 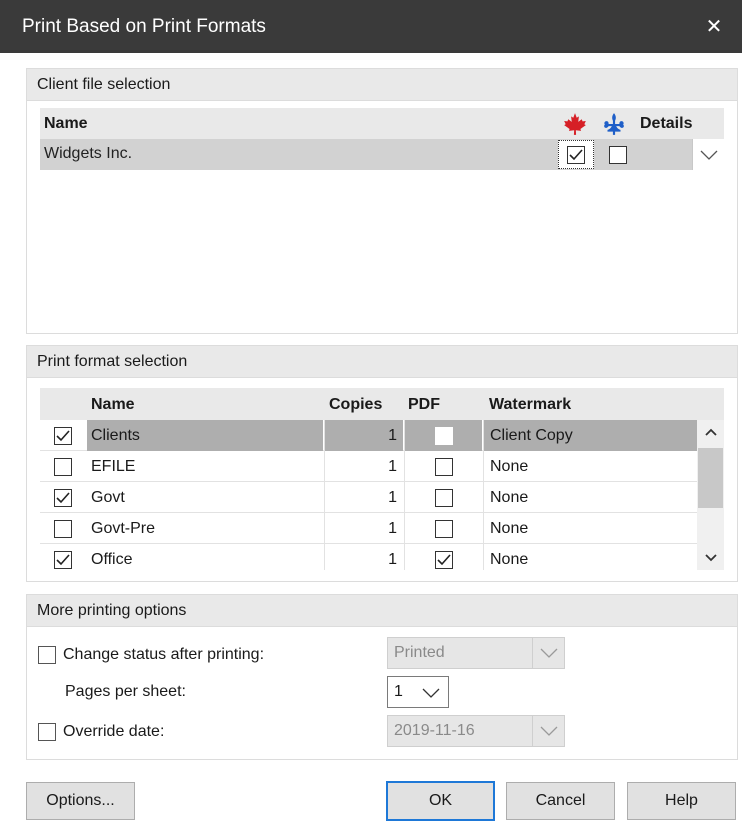 I want to click on scroll-up-button, so click(x=710, y=432).